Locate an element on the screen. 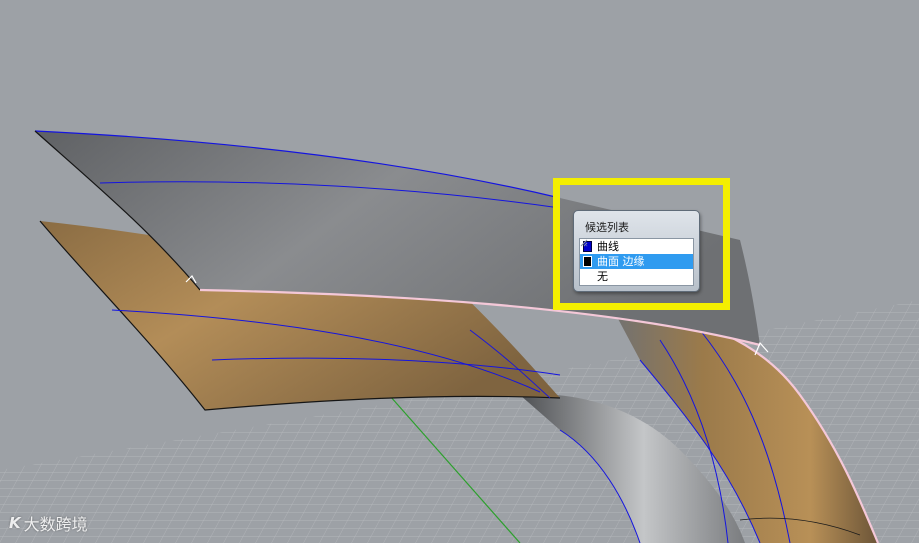 Image resolution: width=919 pixels, height=543 pixels. resize-grip-icon is located at coordinates (584, 243).